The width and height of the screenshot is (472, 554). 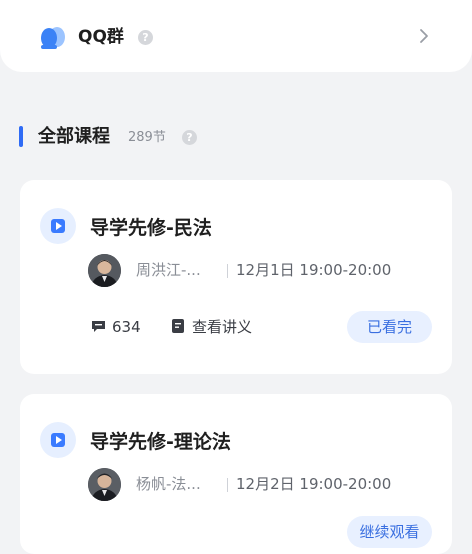 What do you see at coordinates (314, 484) in the screenshot?
I see `course-time: 12月2日 19:00-20:00` at bounding box center [314, 484].